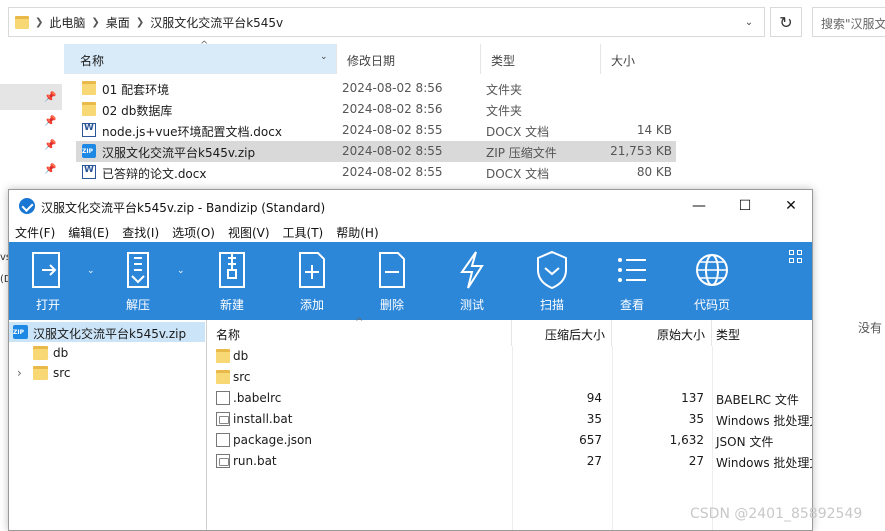  I want to click on breadcrumb-current-folder: 汉服文化交流平台k545v, so click(216, 22).